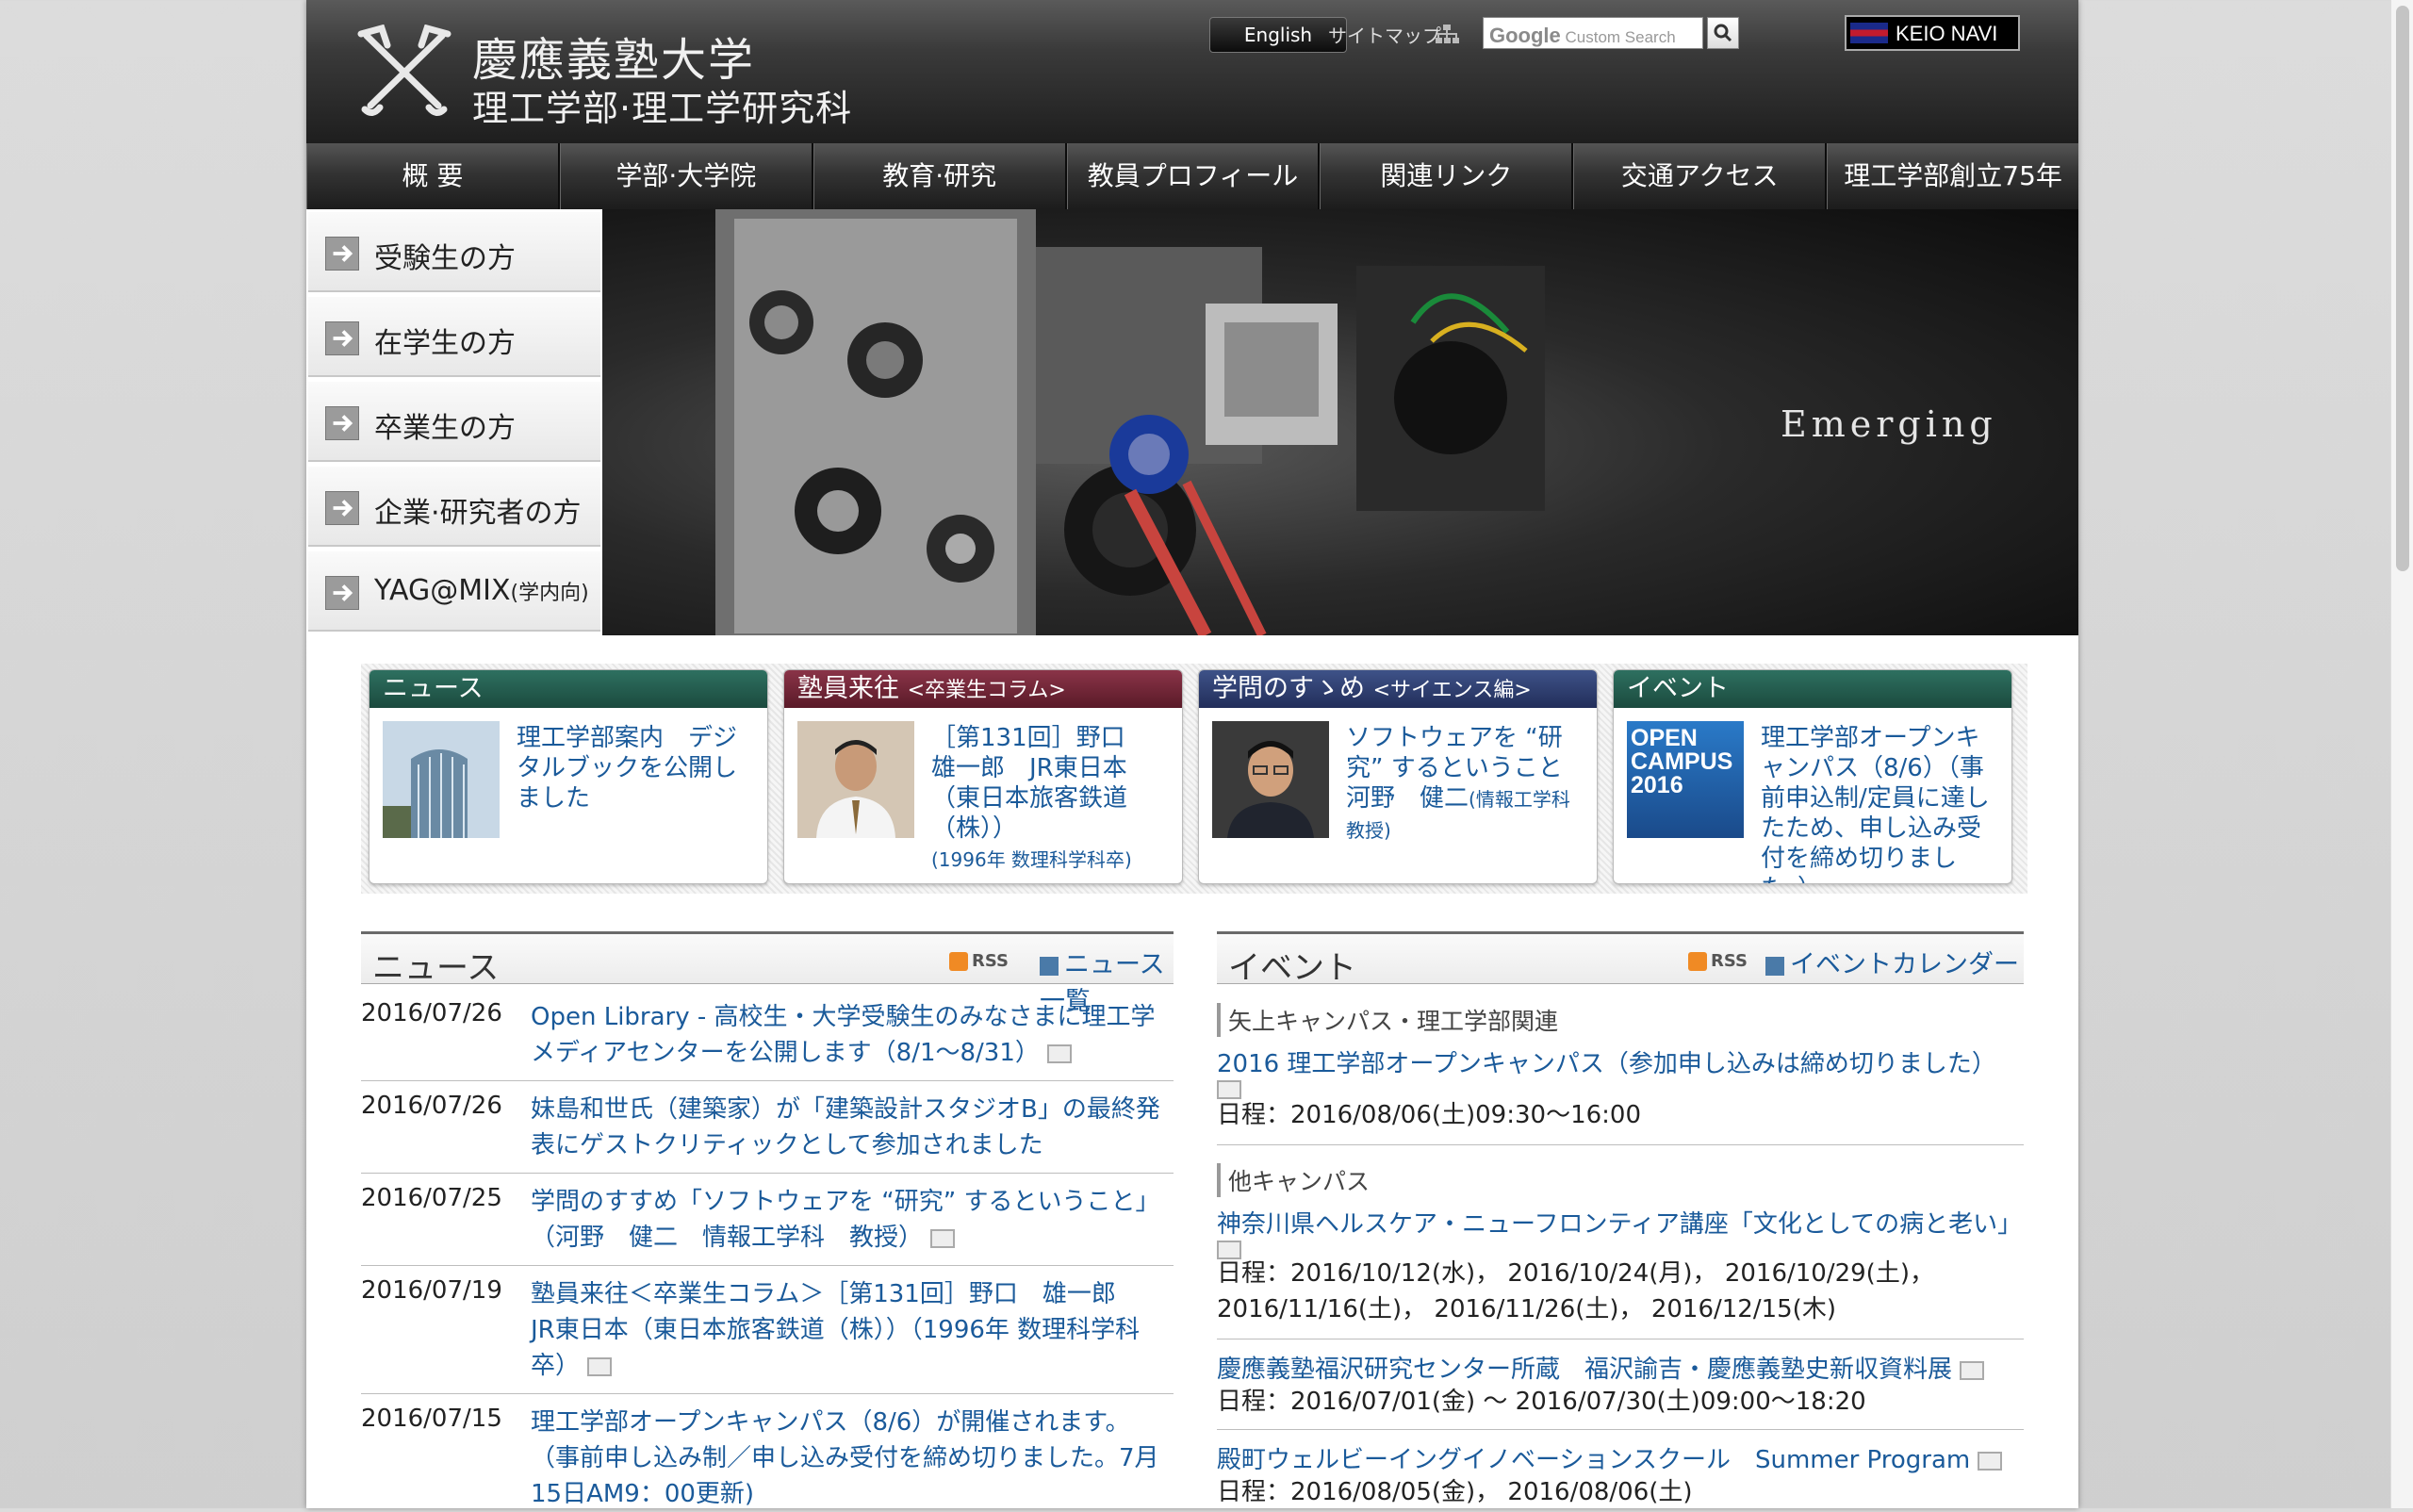 The height and width of the screenshot is (1512, 2413). What do you see at coordinates (1953, 176) in the screenshot?
I see `nav-75th-anniversary: 理工学部創立75年` at bounding box center [1953, 176].